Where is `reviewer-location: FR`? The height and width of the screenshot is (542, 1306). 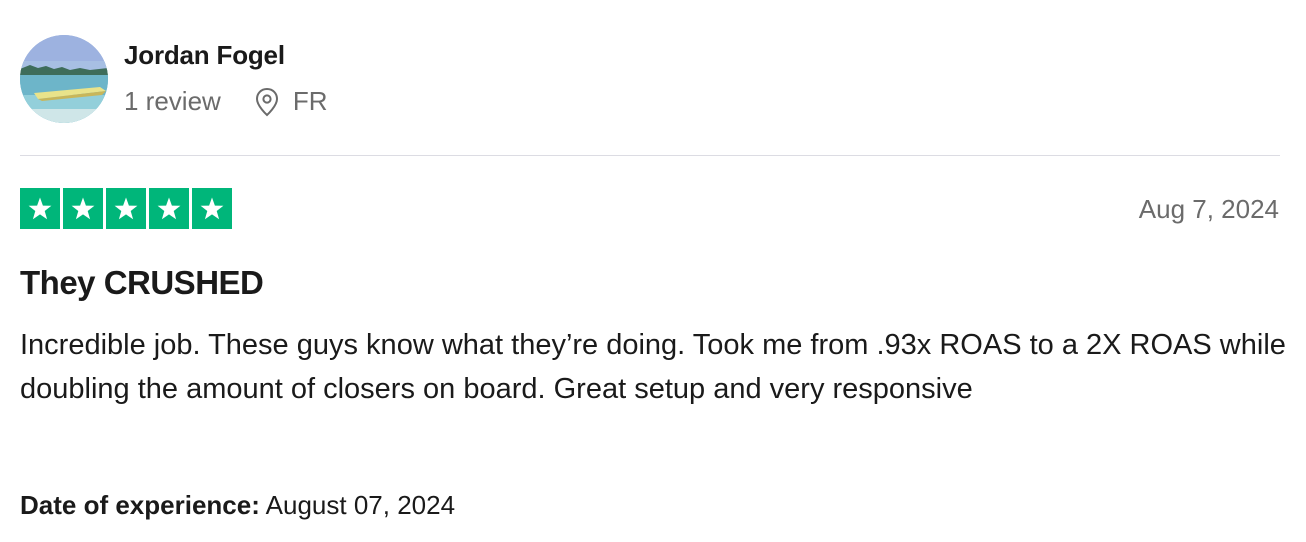 reviewer-location: FR is located at coordinates (290, 101).